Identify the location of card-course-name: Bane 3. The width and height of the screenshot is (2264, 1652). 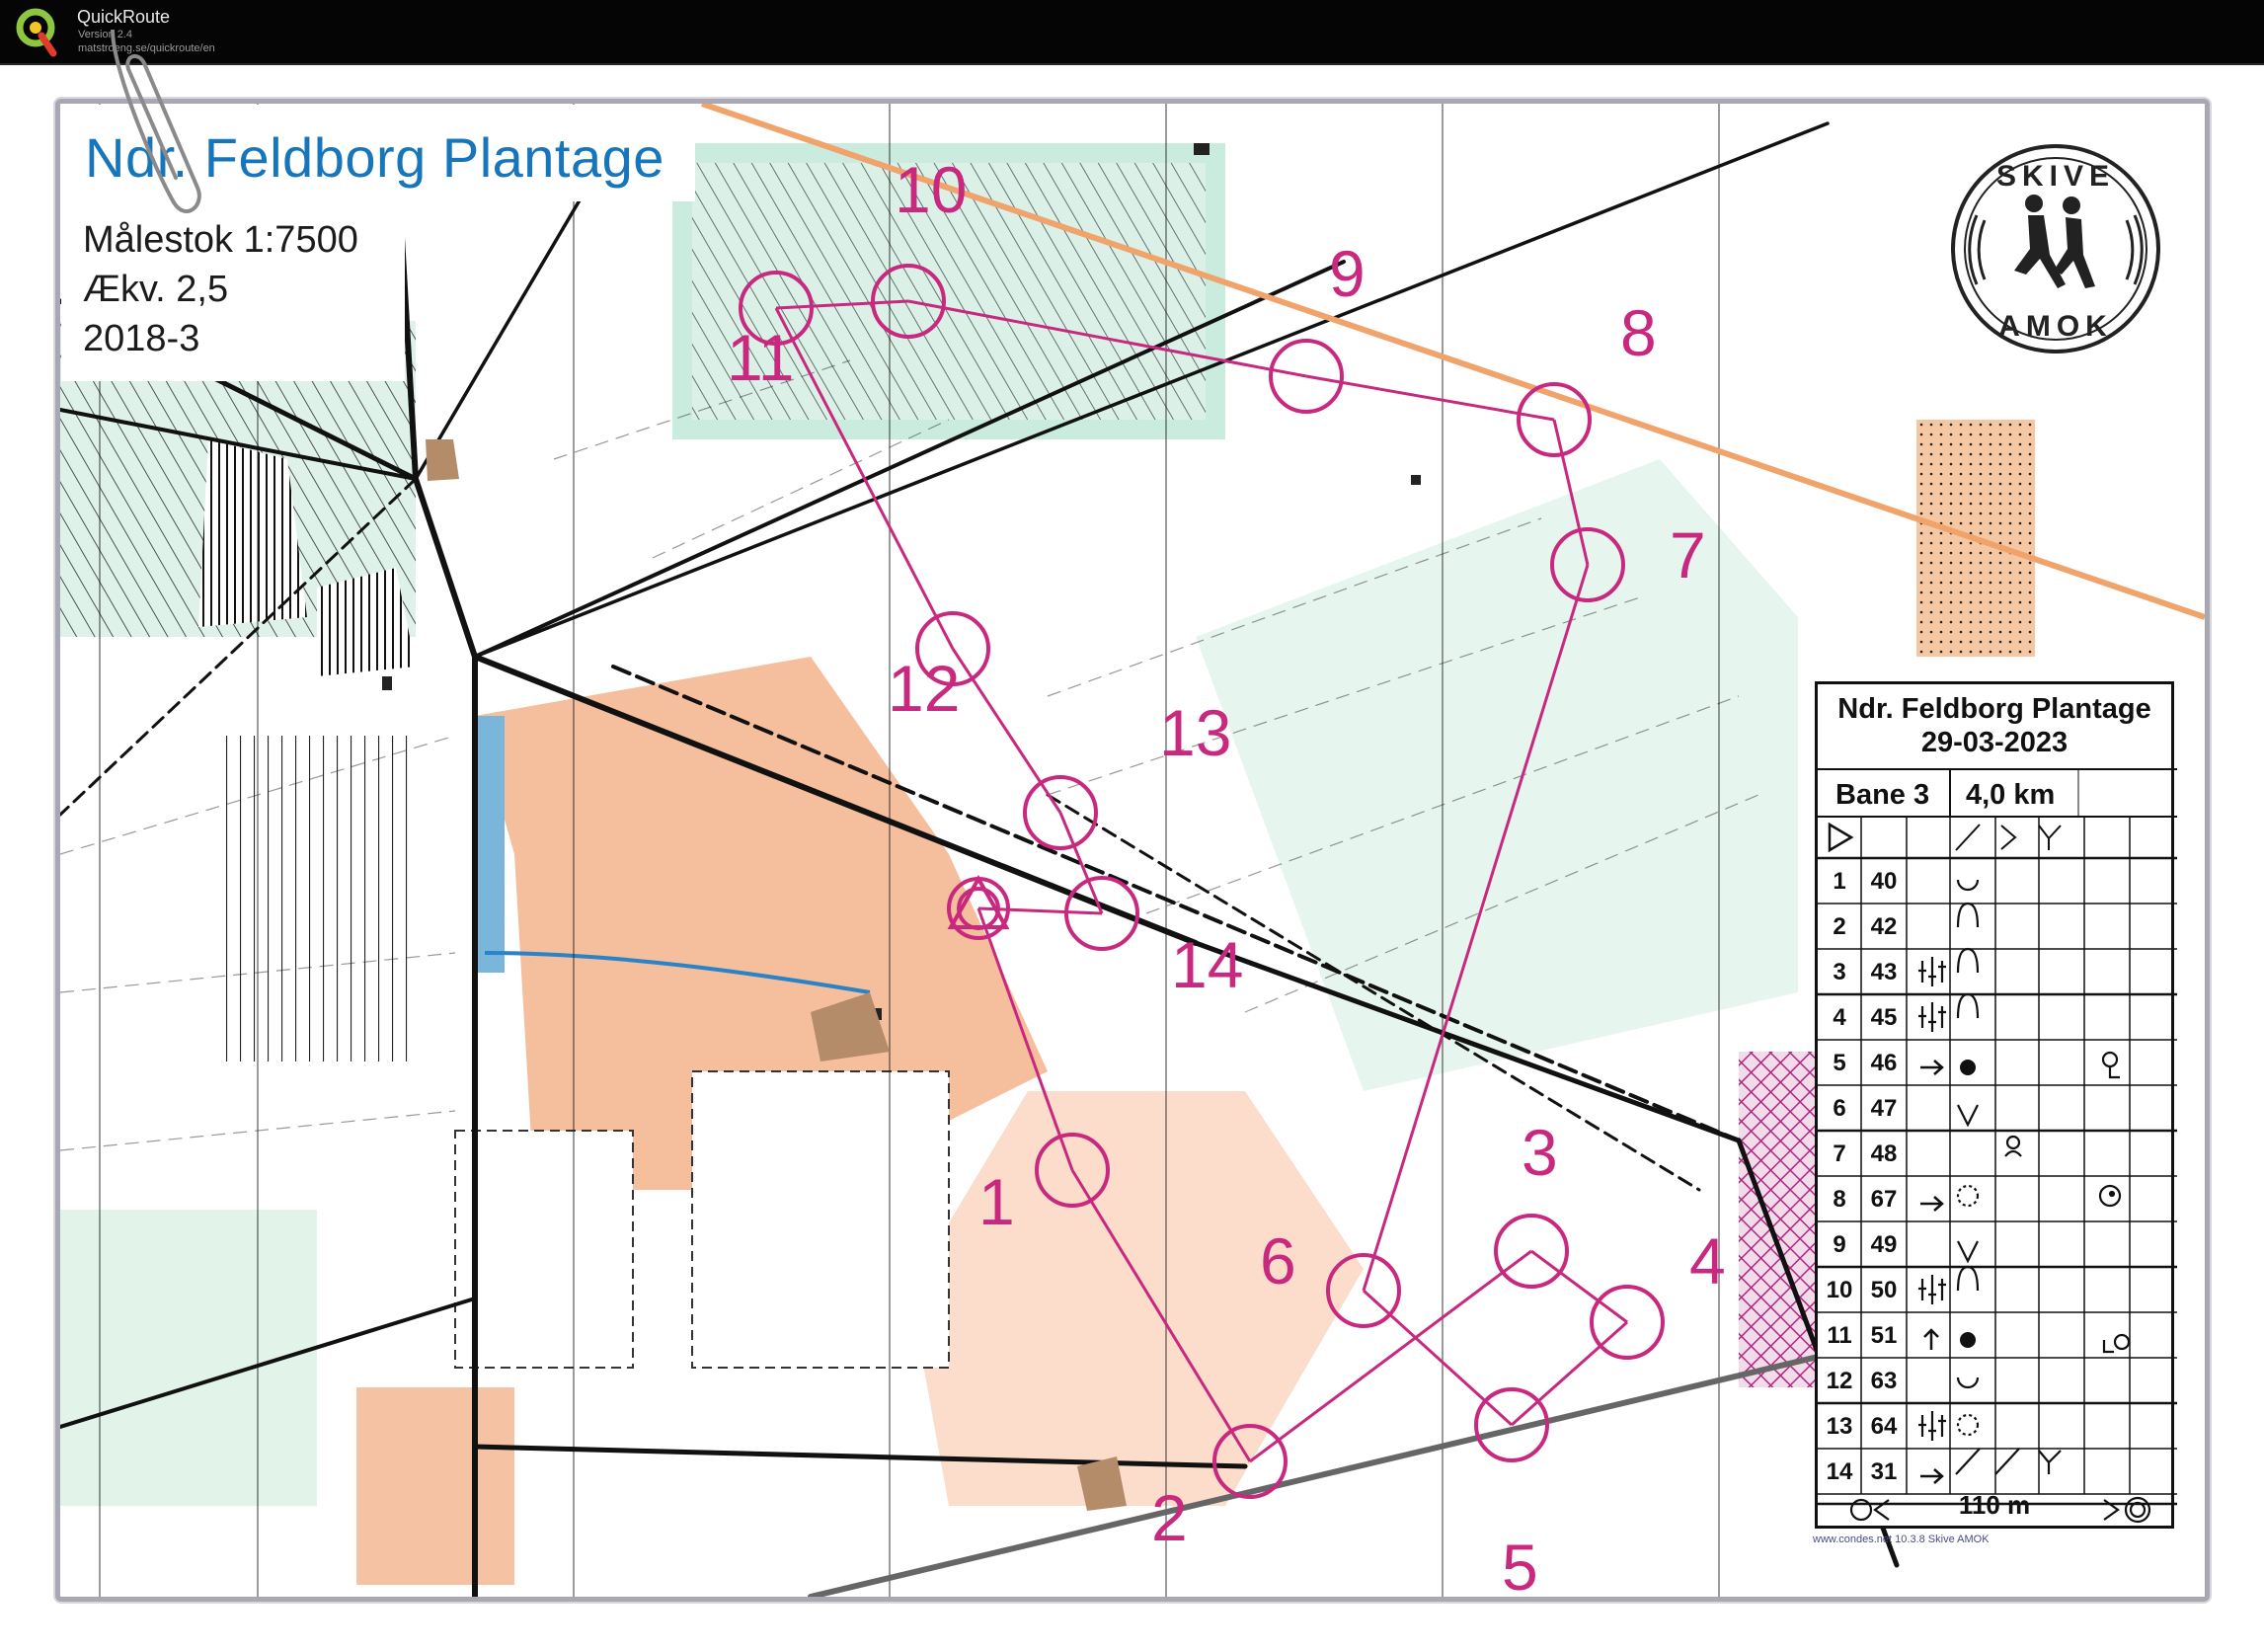
(1882, 795).